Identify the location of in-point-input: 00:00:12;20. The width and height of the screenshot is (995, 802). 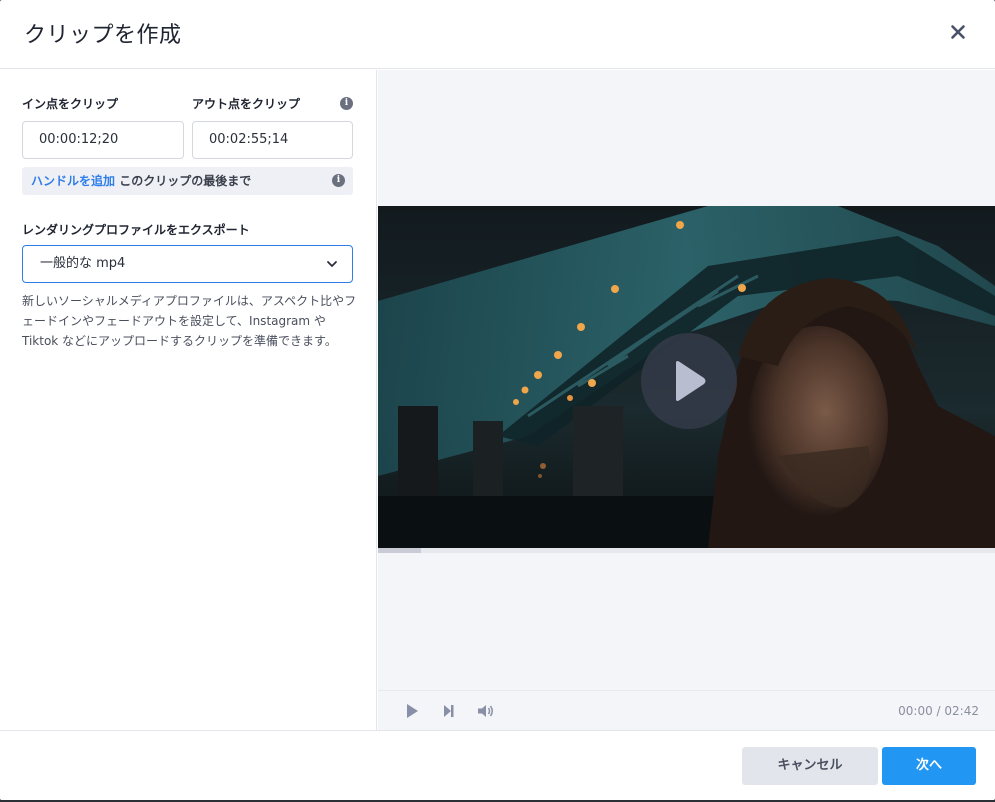
(103, 140).